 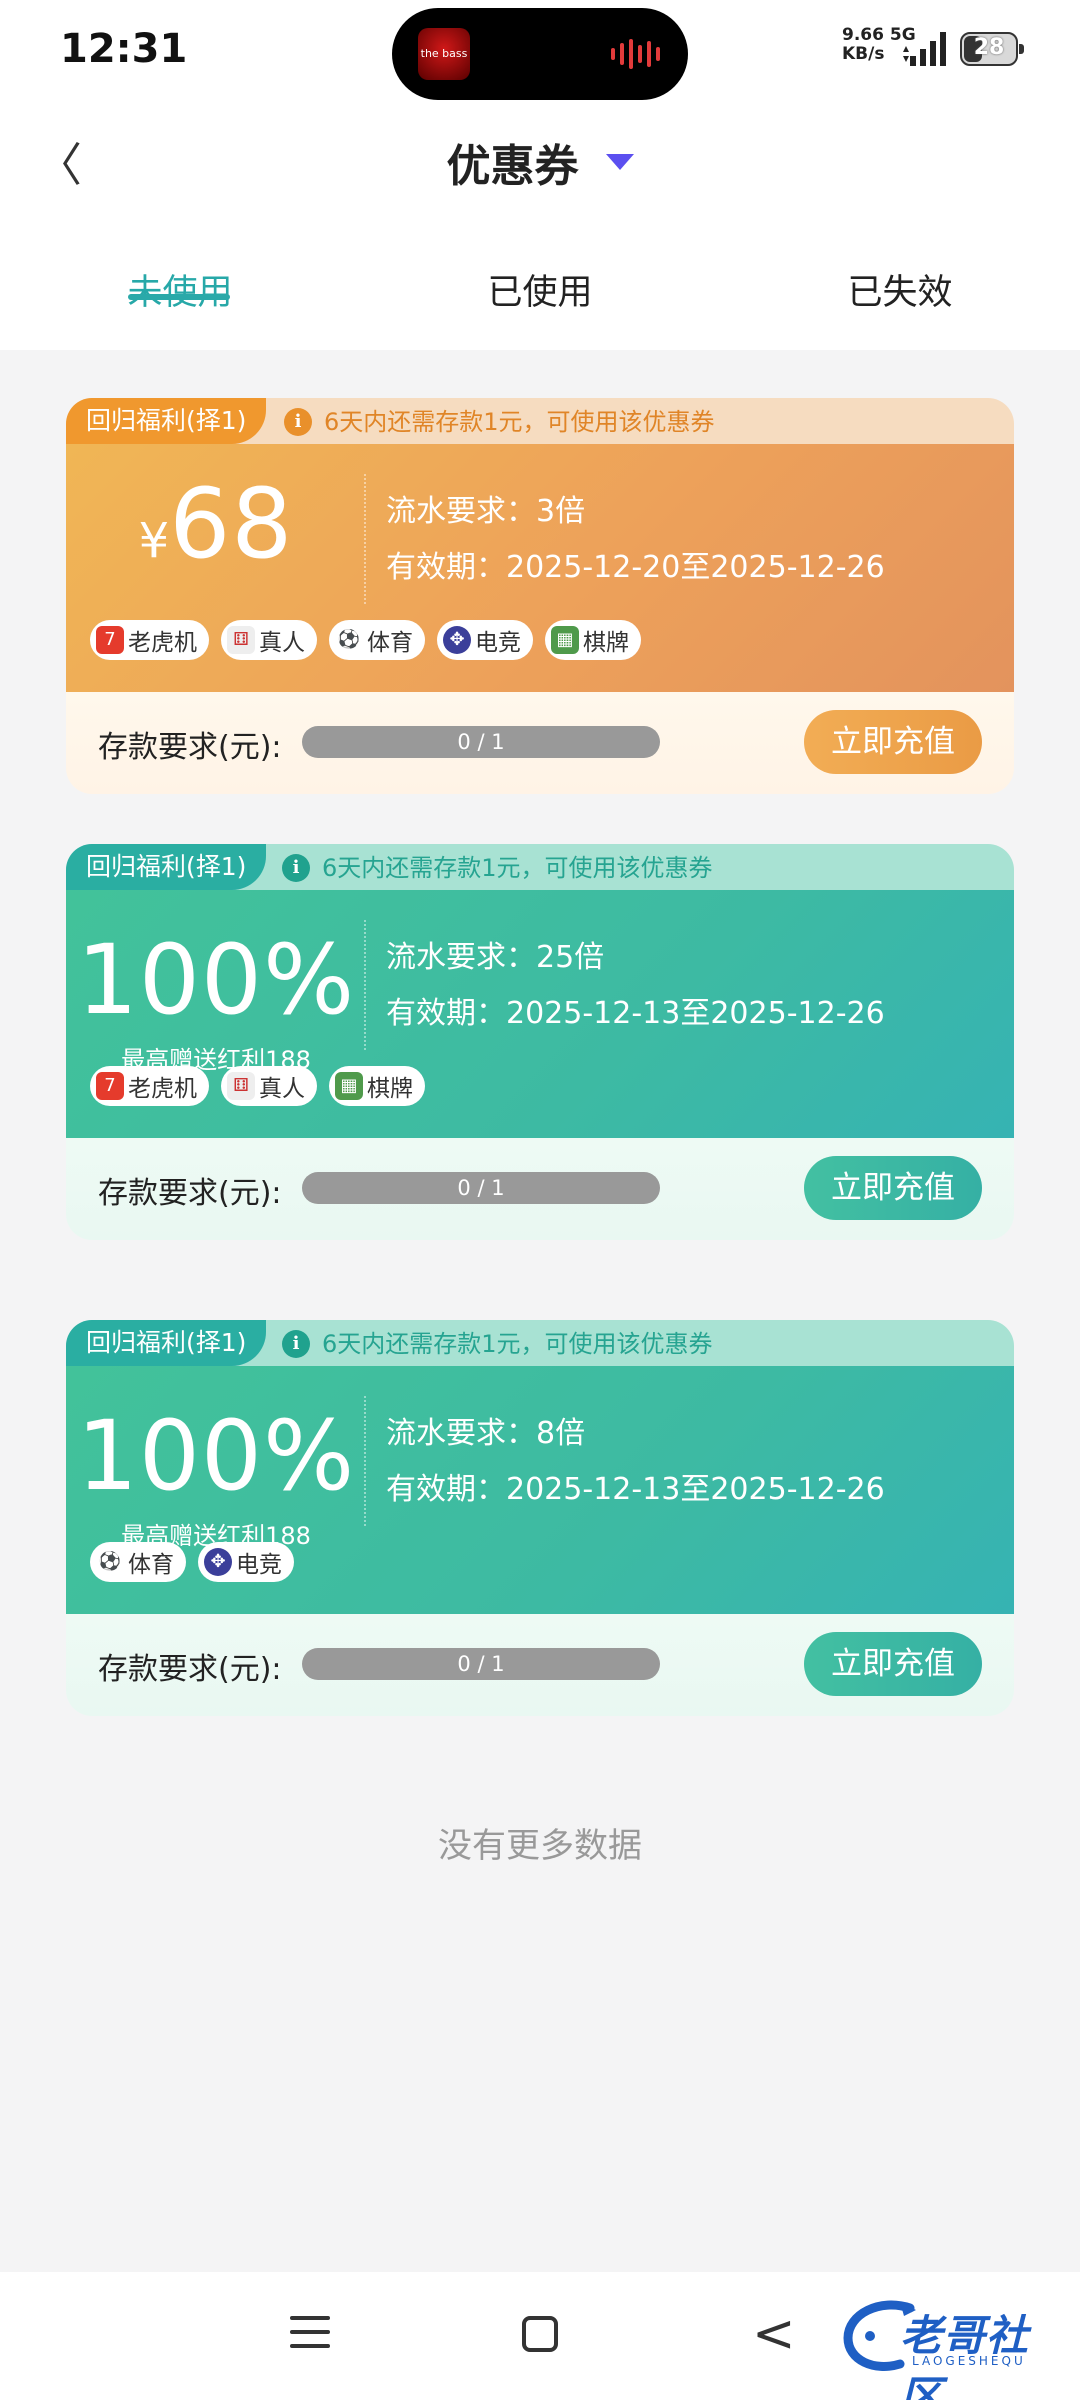 I want to click on network-speed-value: 9.66, so click(x=863, y=35).